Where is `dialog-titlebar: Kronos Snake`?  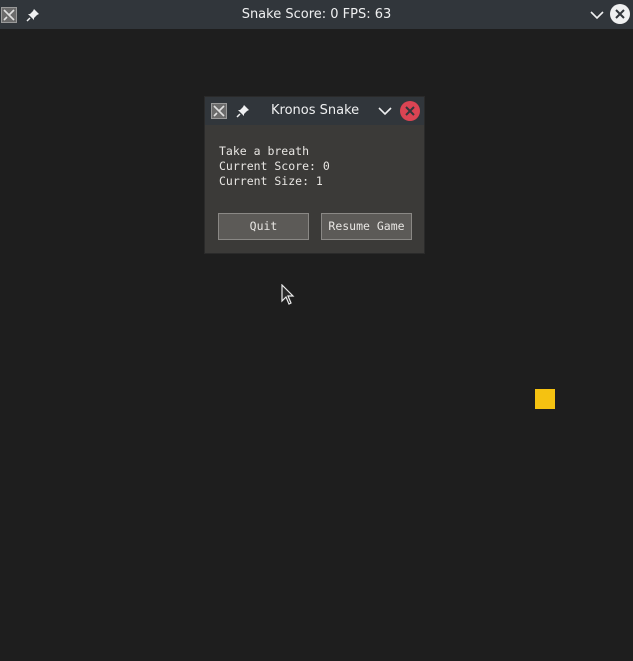 dialog-titlebar: Kronos Snake is located at coordinates (314, 111).